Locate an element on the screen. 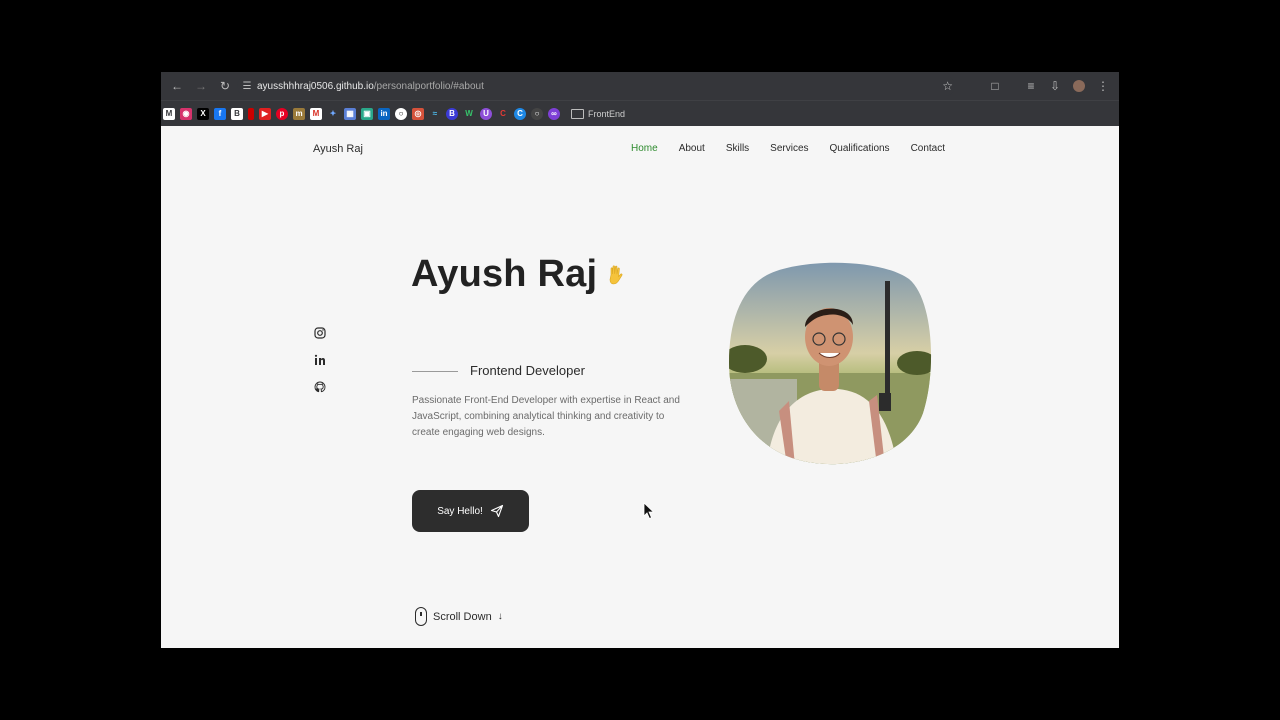  nav-qualifications: Qualifications is located at coordinates (860, 148).